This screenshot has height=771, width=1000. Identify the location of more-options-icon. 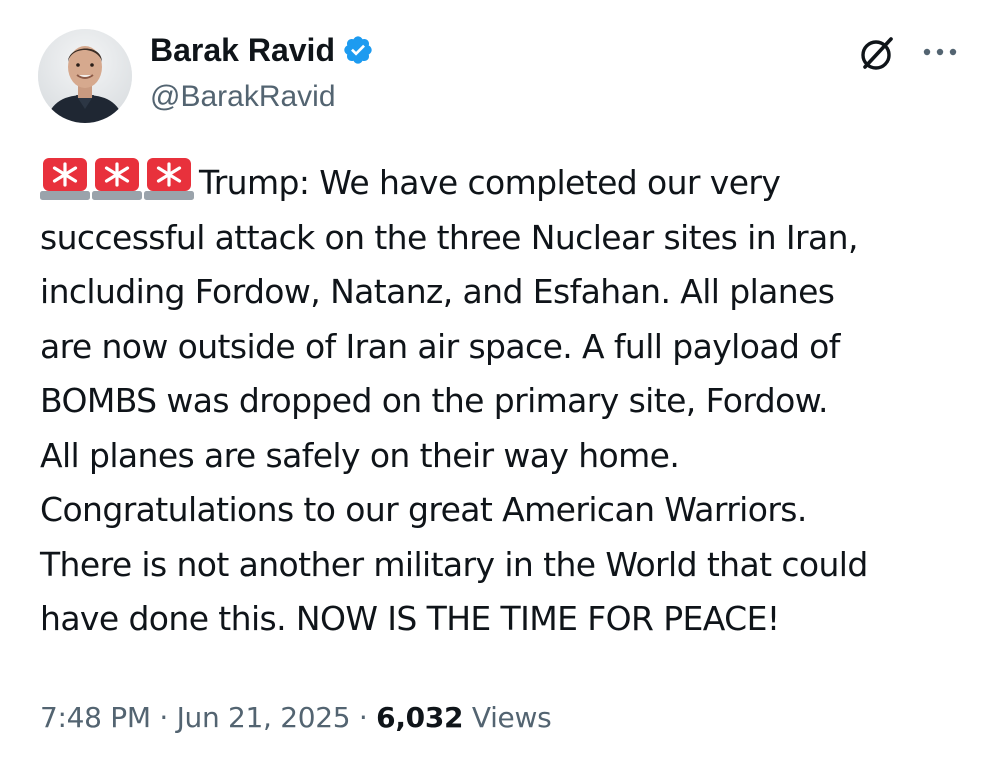
(940, 52).